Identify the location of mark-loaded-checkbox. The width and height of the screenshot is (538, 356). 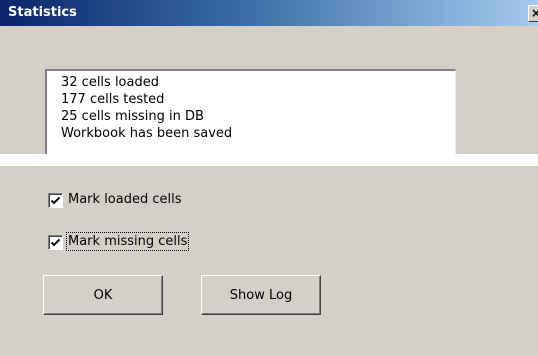
(55, 200).